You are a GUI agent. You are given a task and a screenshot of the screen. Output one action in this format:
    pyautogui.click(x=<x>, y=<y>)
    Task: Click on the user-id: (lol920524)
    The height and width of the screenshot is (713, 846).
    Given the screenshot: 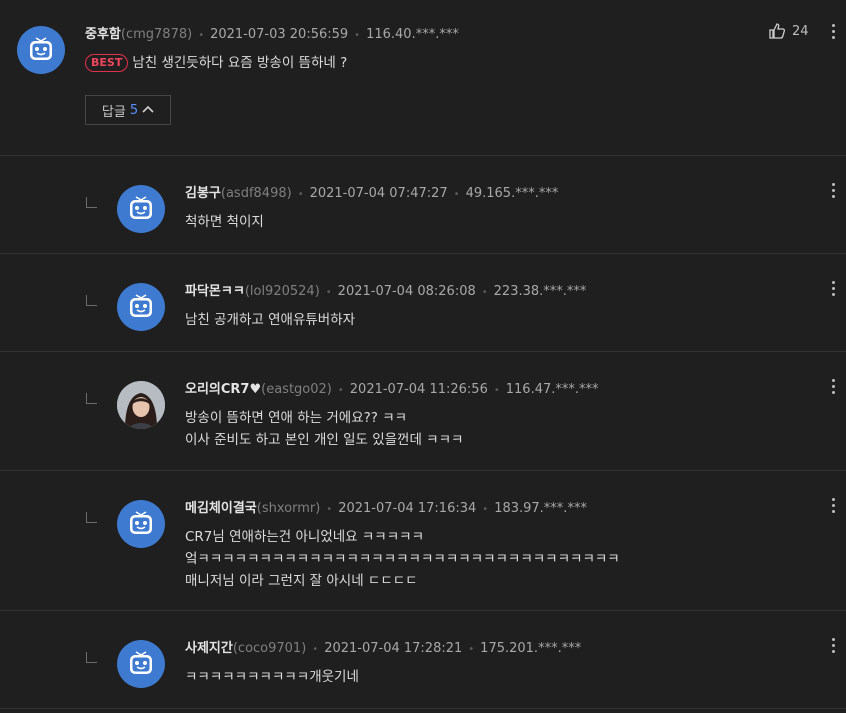 What is the action you would take?
    pyautogui.click(x=282, y=291)
    